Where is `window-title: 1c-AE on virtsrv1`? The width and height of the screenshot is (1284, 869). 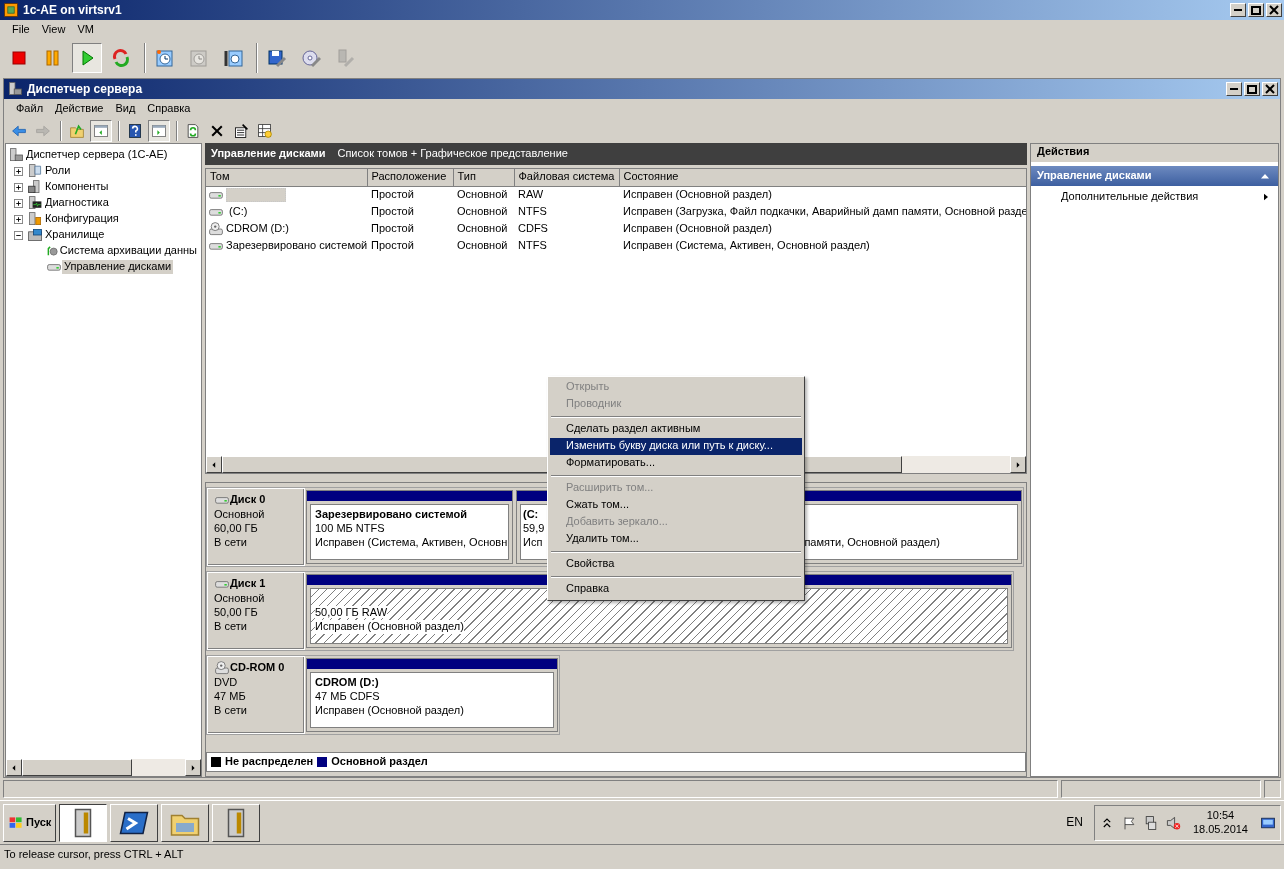
window-title: 1c-AE on virtsrv1 is located at coordinates (73, 10).